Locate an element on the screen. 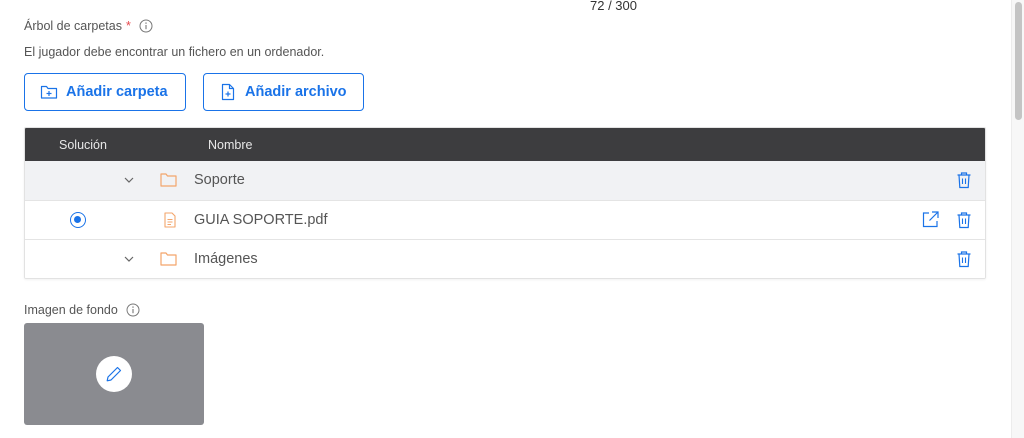 The height and width of the screenshot is (438, 1024). add-file-button: Añadir archivo is located at coordinates (283, 92).